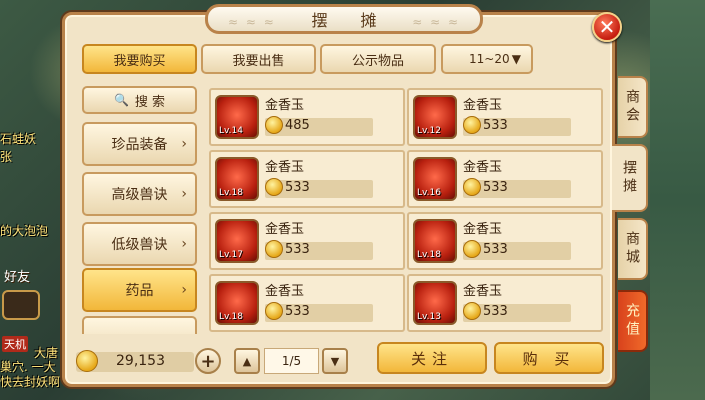 The width and height of the screenshot is (705, 400). Describe the element at coordinates (30, 382) in the screenshot. I see `chat-line: 快去封妖啊` at that location.